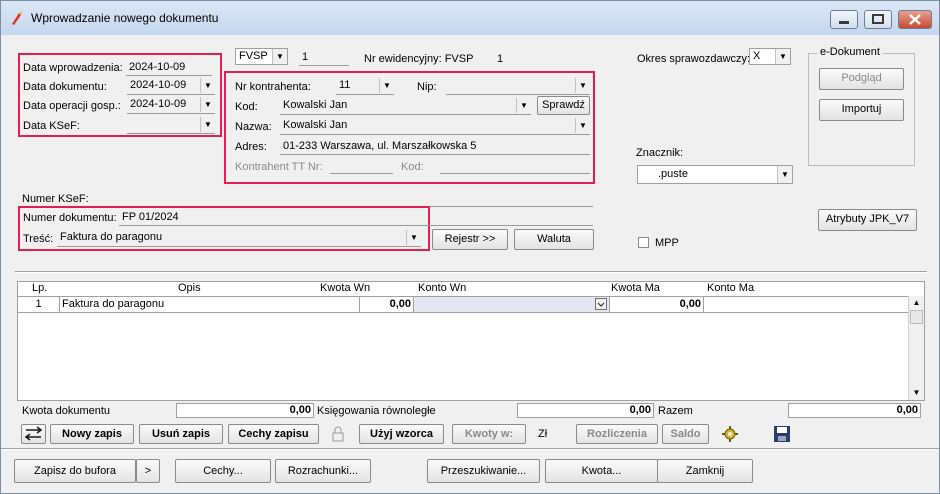 The image size is (940, 494). What do you see at coordinates (667, 243) in the screenshot?
I see `mpp-label: MPP` at bounding box center [667, 243].